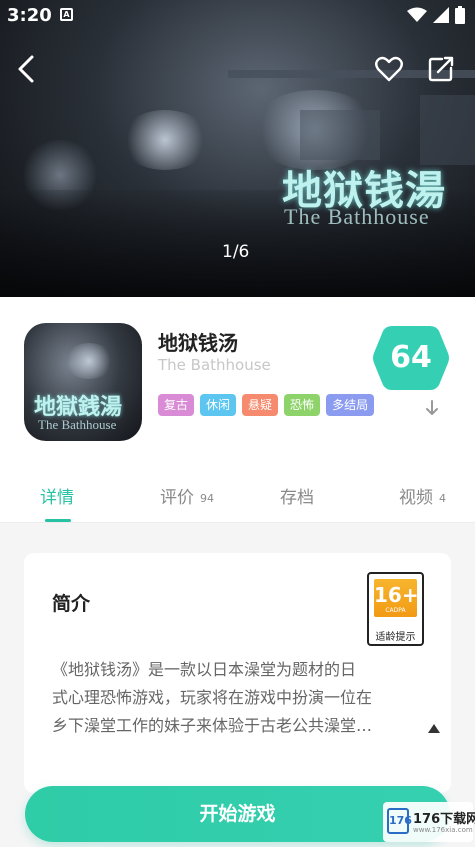 This screenshot has height=847, width=475. I want to click on game-name: 地狱钱汤, so click(198, 343).